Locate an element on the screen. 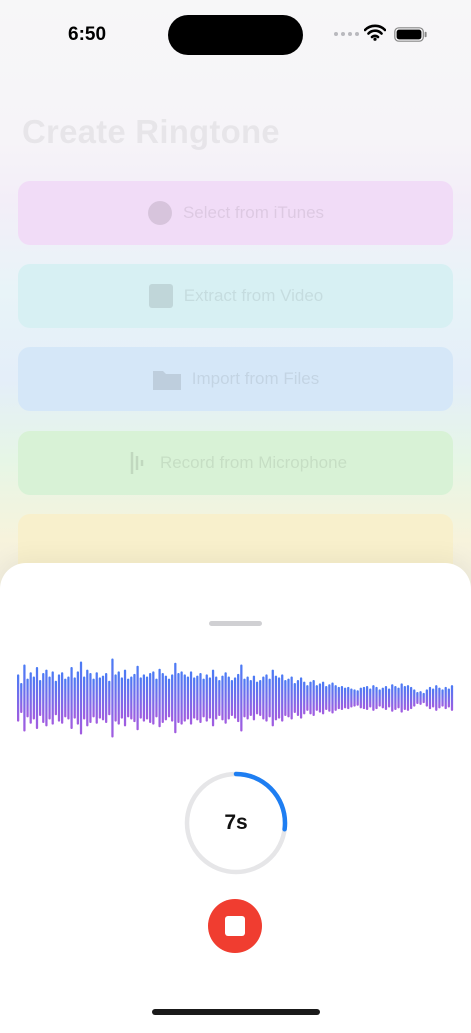 The width and height of the screenshot is (471, 1033). music-note-icon is located at coordinates (159, 213).